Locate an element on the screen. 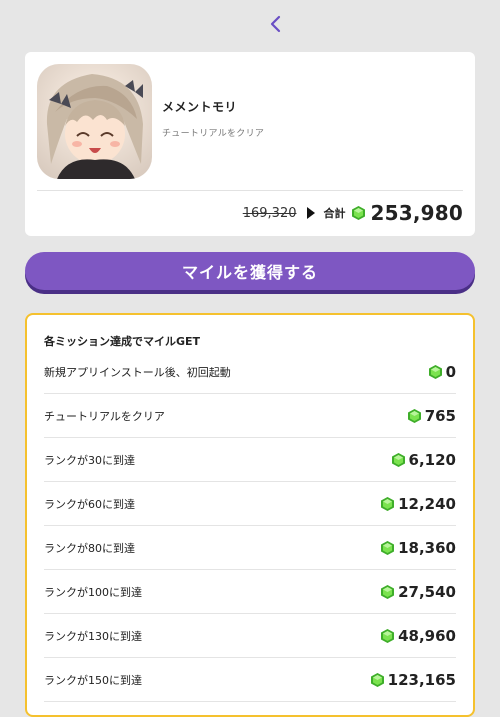 This screenshot has width=500, height=717. app-name: メメントモリ is located at coordinates (200, 107).